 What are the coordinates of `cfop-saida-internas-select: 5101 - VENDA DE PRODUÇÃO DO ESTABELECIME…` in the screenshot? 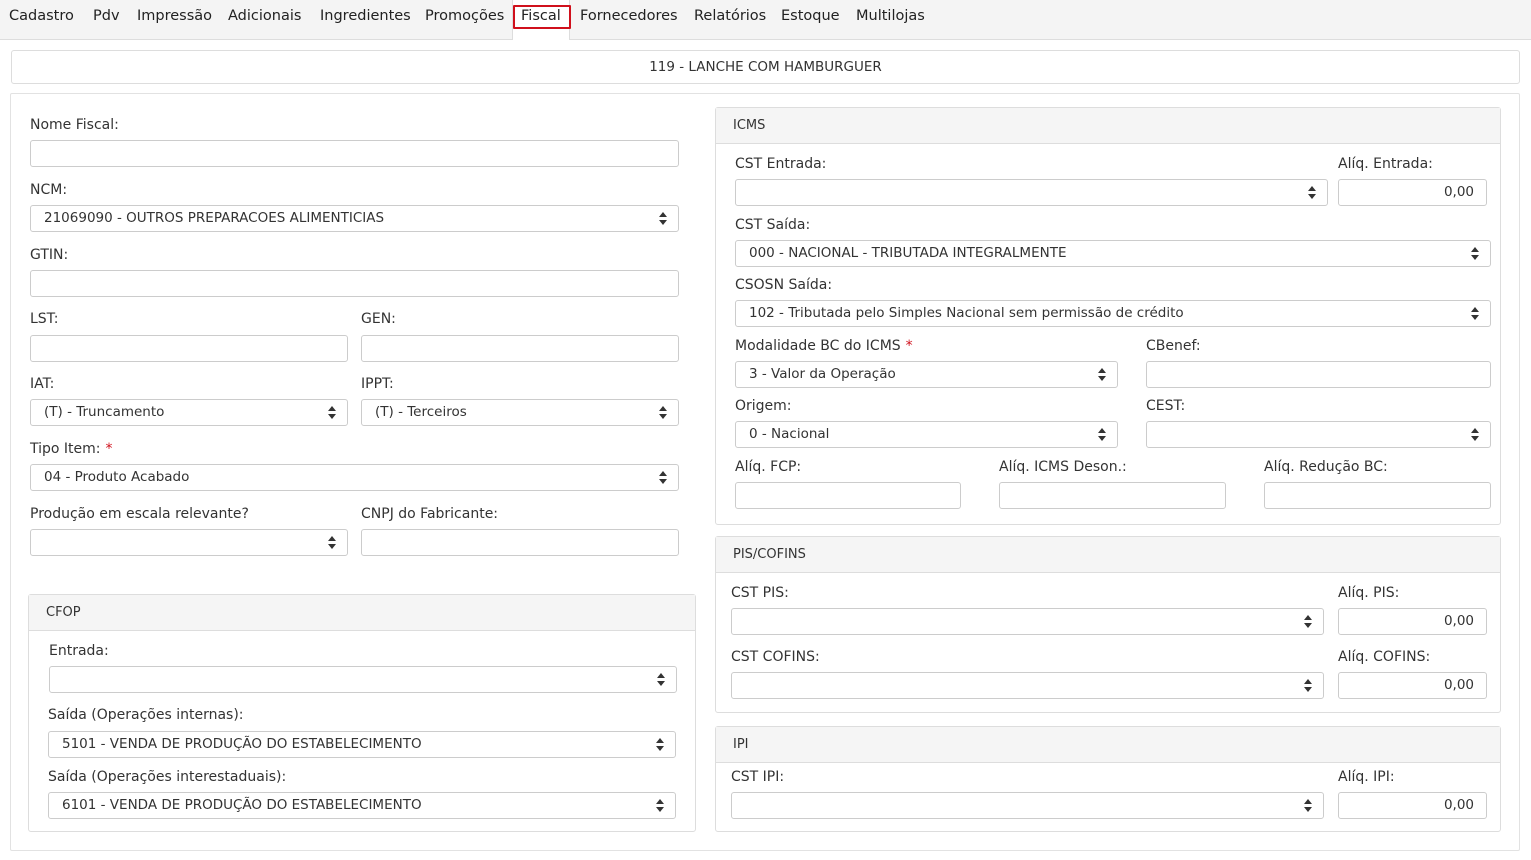 It's located at (362, 744).